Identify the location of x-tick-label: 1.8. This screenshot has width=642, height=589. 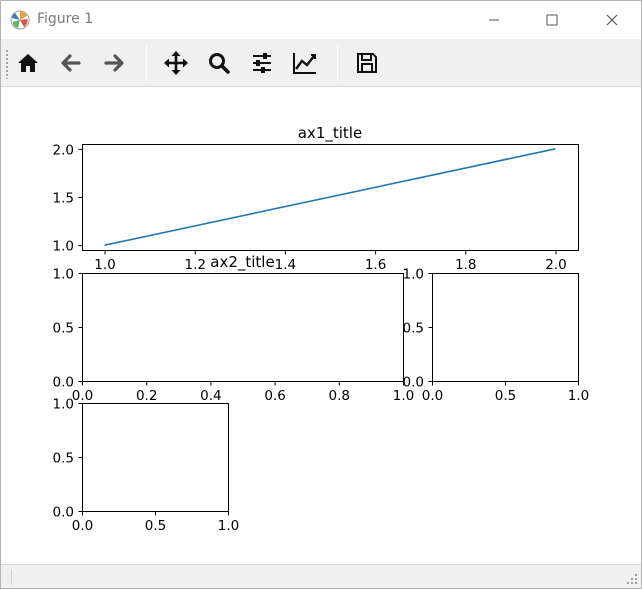
(465, 265).